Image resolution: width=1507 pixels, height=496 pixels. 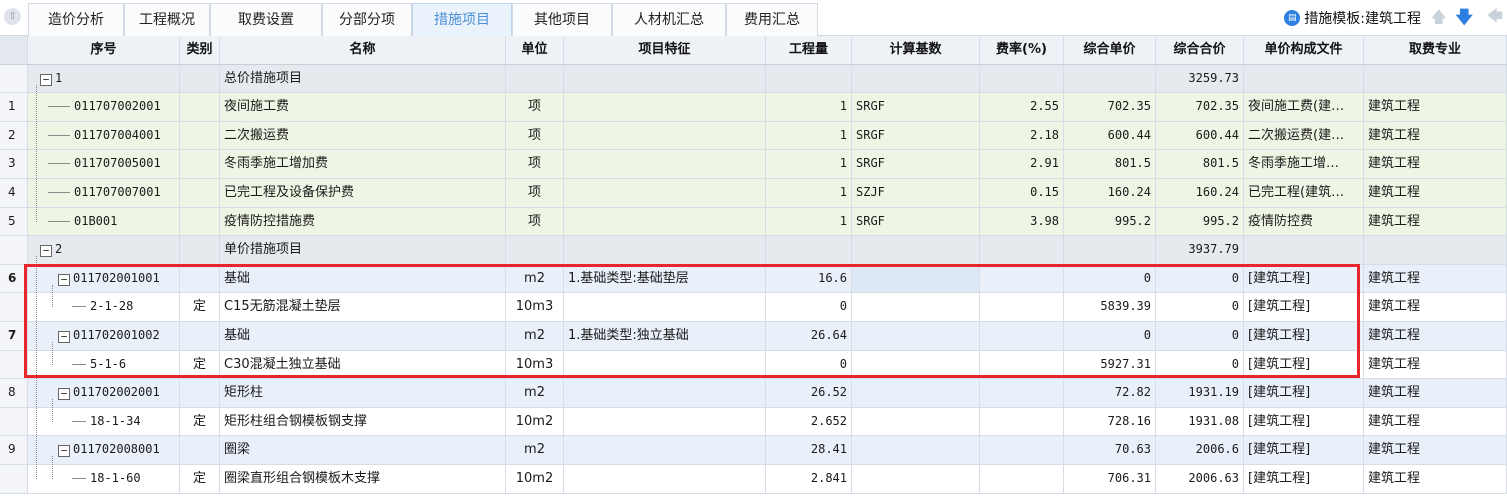 What do you see at coordinates (200, 50) in the screenshot?
I see `header-col-type: 类别` at bounding box center [200, 50].